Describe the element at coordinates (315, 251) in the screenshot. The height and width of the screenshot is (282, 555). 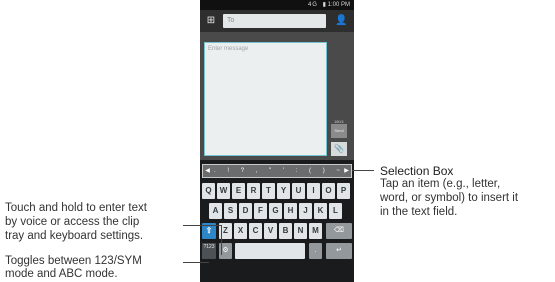
I see `period-key: .` at that location.